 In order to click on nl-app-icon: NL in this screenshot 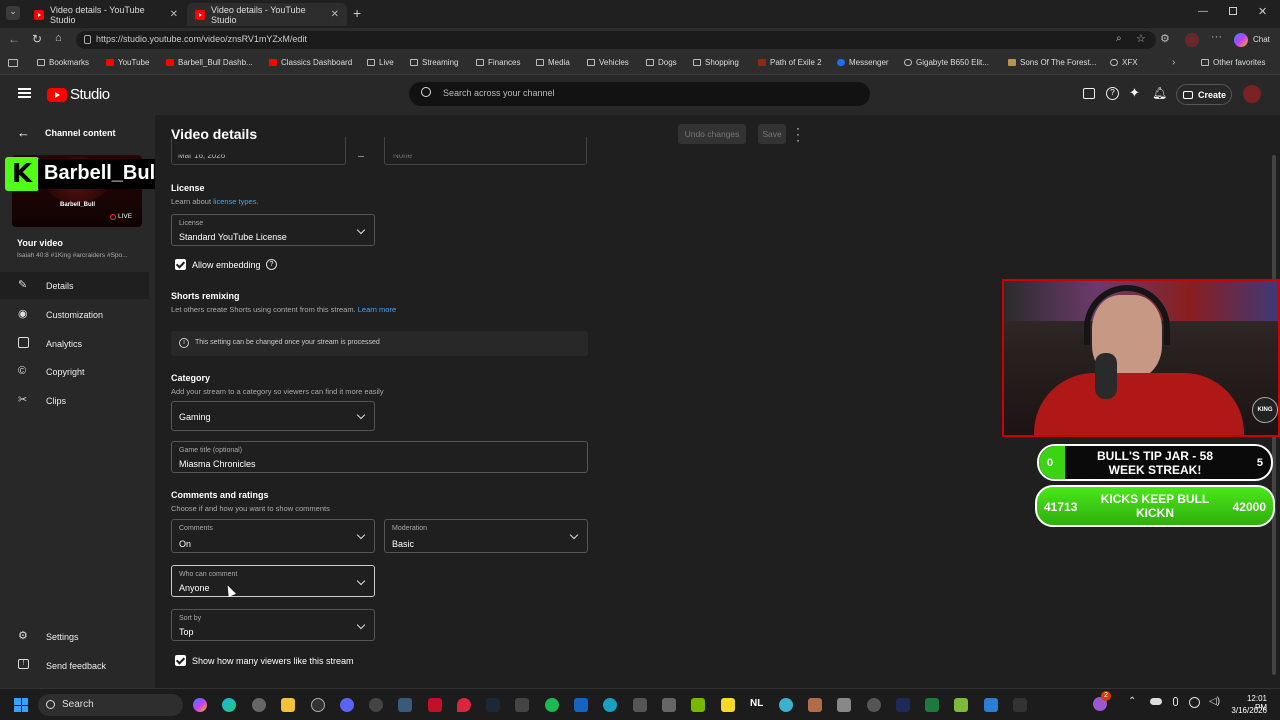, I will do `click(760, 705)`.